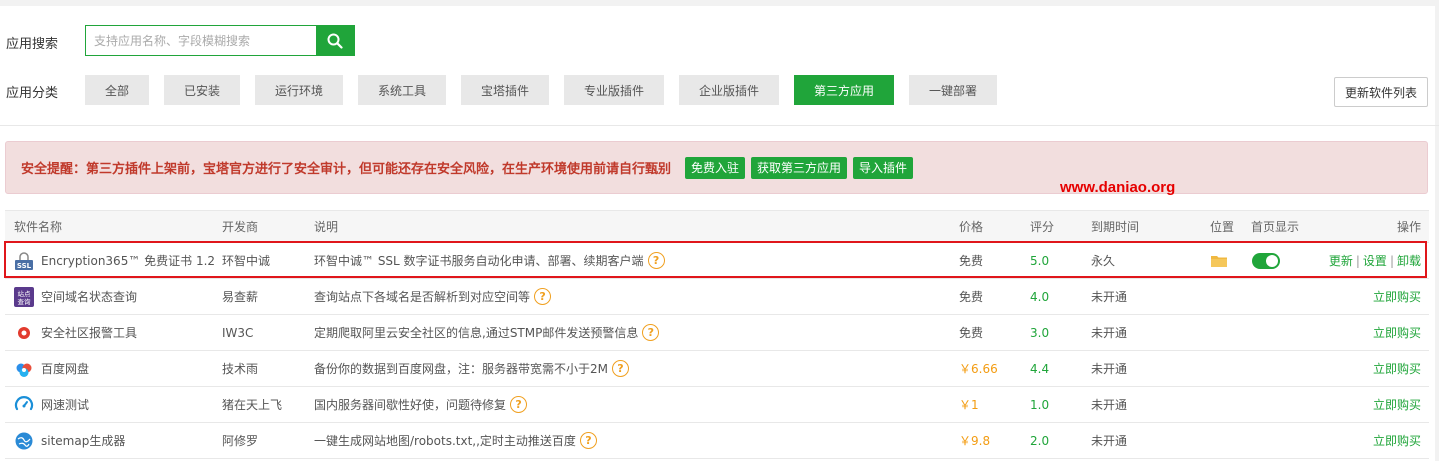  I want to click on category-bt-plugins: 宝塔插件, so click(505, 90).